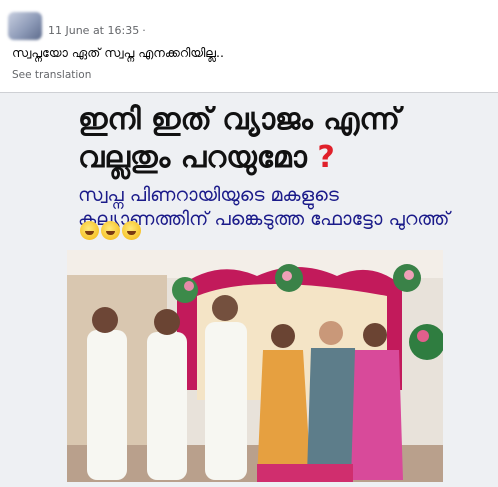 This screenshot has width=498, height=487. Describe the element at coordinates (118, 52) in the screenshot. I see `post-text: സ്വപ്നയോ ഏത് സ്വപ്ന എനക്കറിയില്ല..` at that location.